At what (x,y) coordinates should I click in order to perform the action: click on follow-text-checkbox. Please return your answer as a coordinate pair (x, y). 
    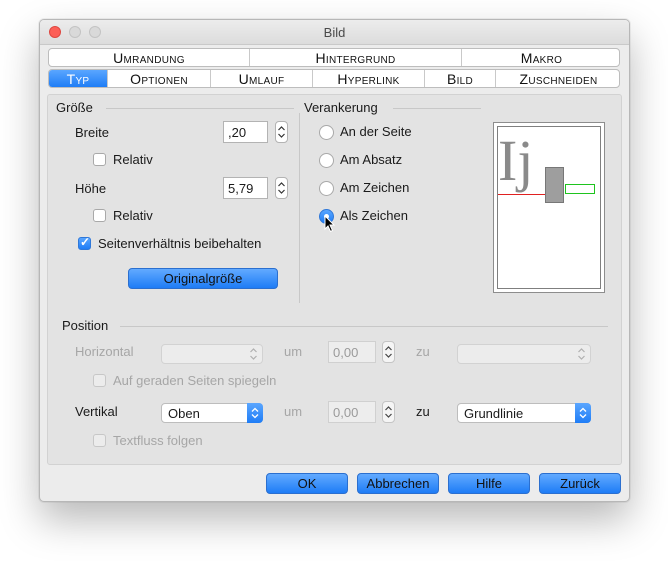
    Looking at the image, I should click on (99, 440).